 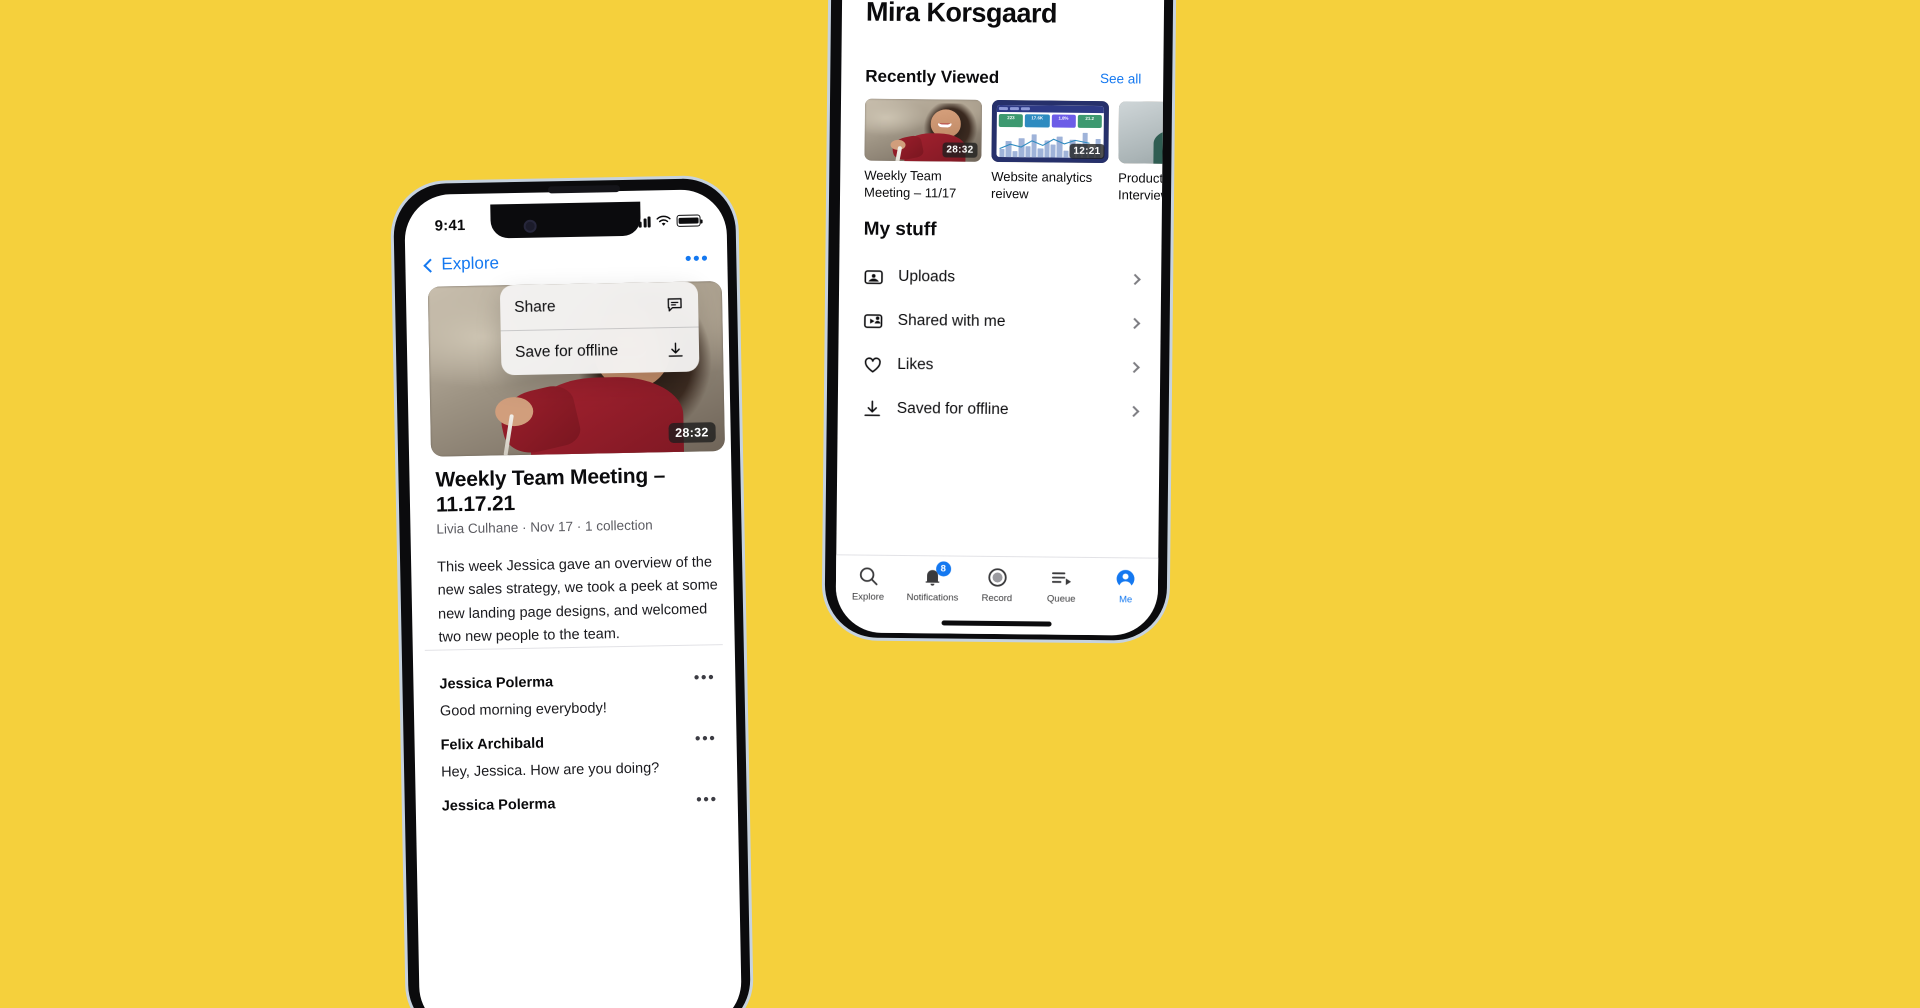 I want to click on list-item-saved-for-offline: Saved for offline, so click(x=999, y=409).